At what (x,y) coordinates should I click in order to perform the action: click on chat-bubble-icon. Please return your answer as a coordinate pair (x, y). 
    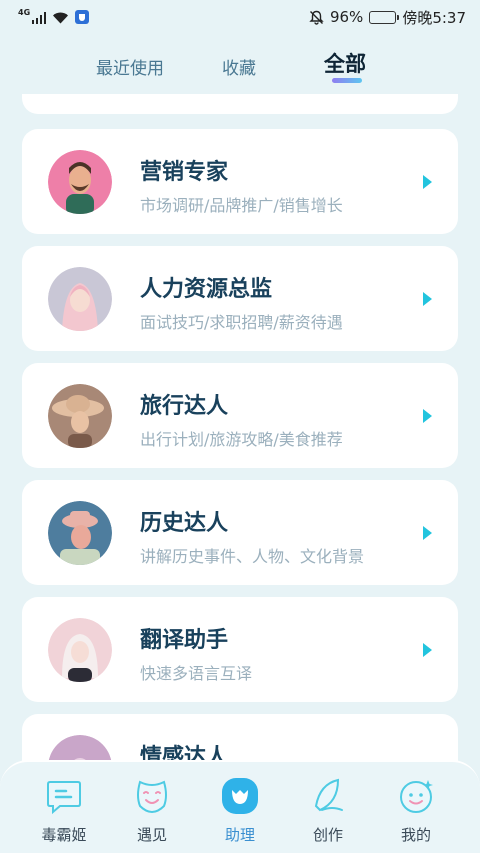
    Looking at the image, I should click on (64, 798).